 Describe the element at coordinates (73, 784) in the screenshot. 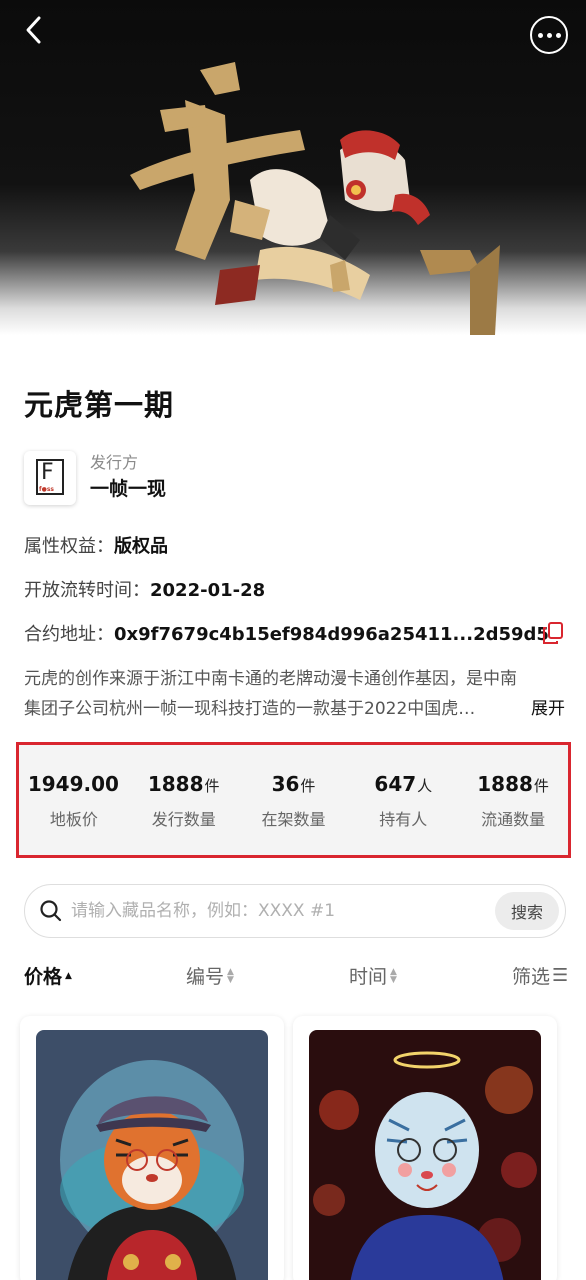

I see `stat-value: 1949.00` at that location.